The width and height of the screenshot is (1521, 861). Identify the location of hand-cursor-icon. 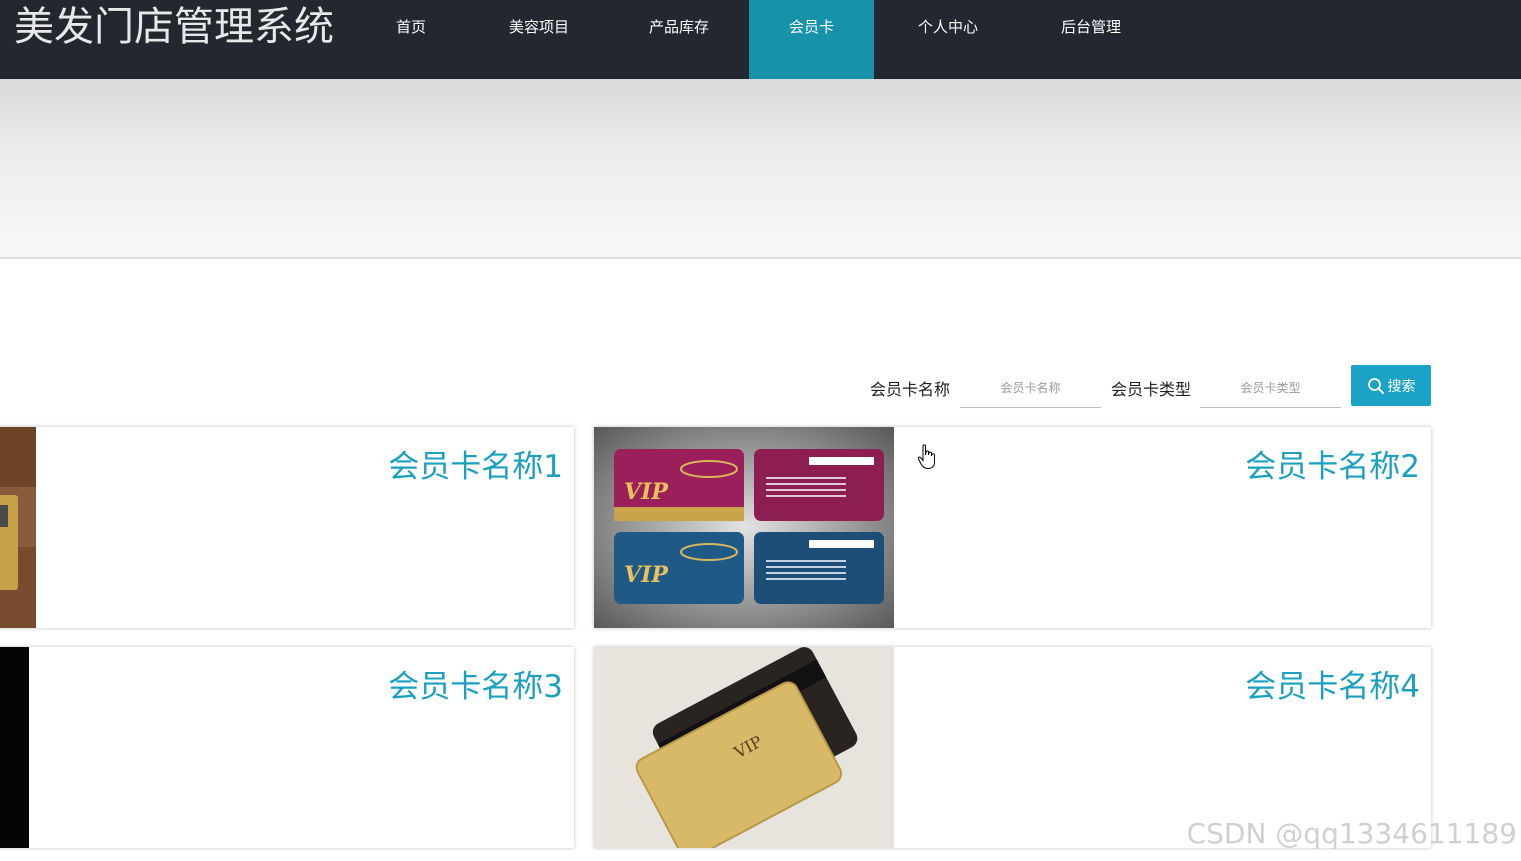
(926, 457).